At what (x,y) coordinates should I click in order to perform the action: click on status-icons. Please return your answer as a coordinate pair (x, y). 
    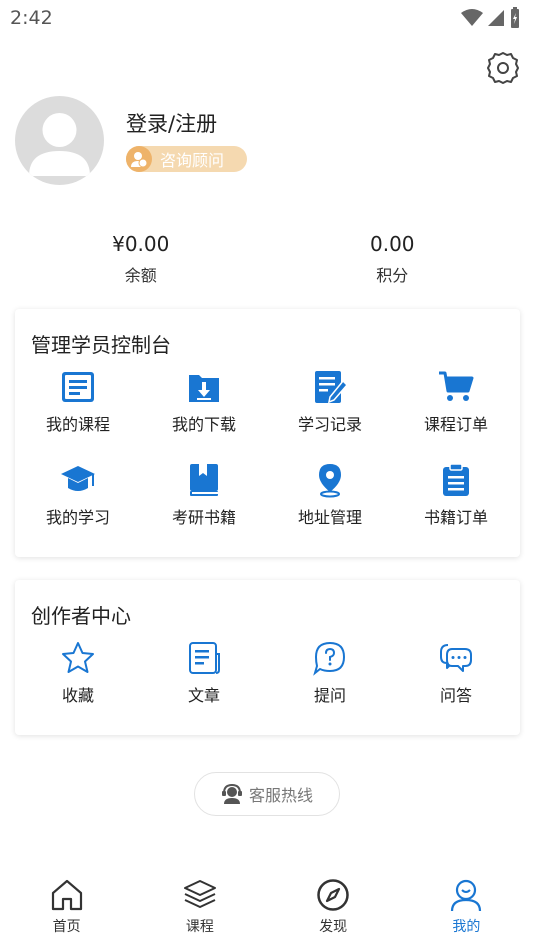
    Looking at the image, I should click on (491, 18).